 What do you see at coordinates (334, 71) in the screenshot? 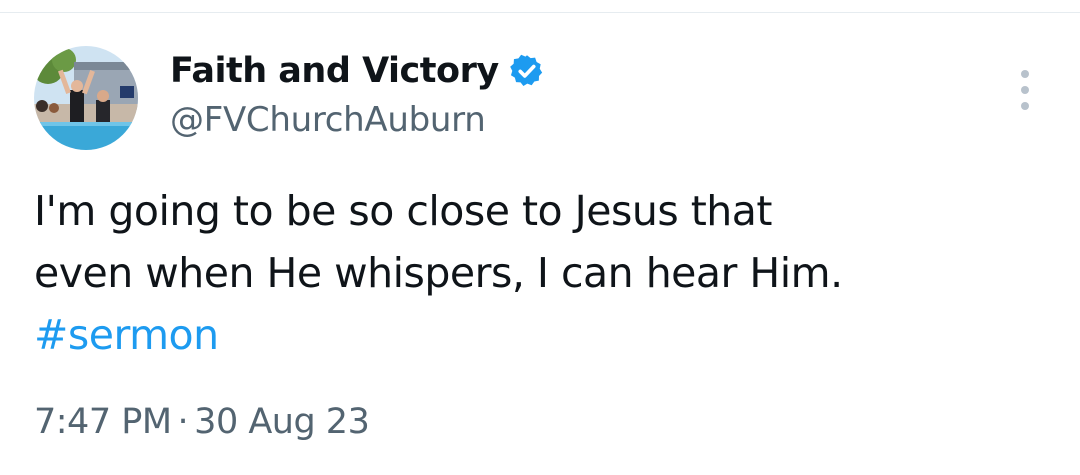
I see `author-display-name: Faith and Victory` at bounding box center [334, 71].